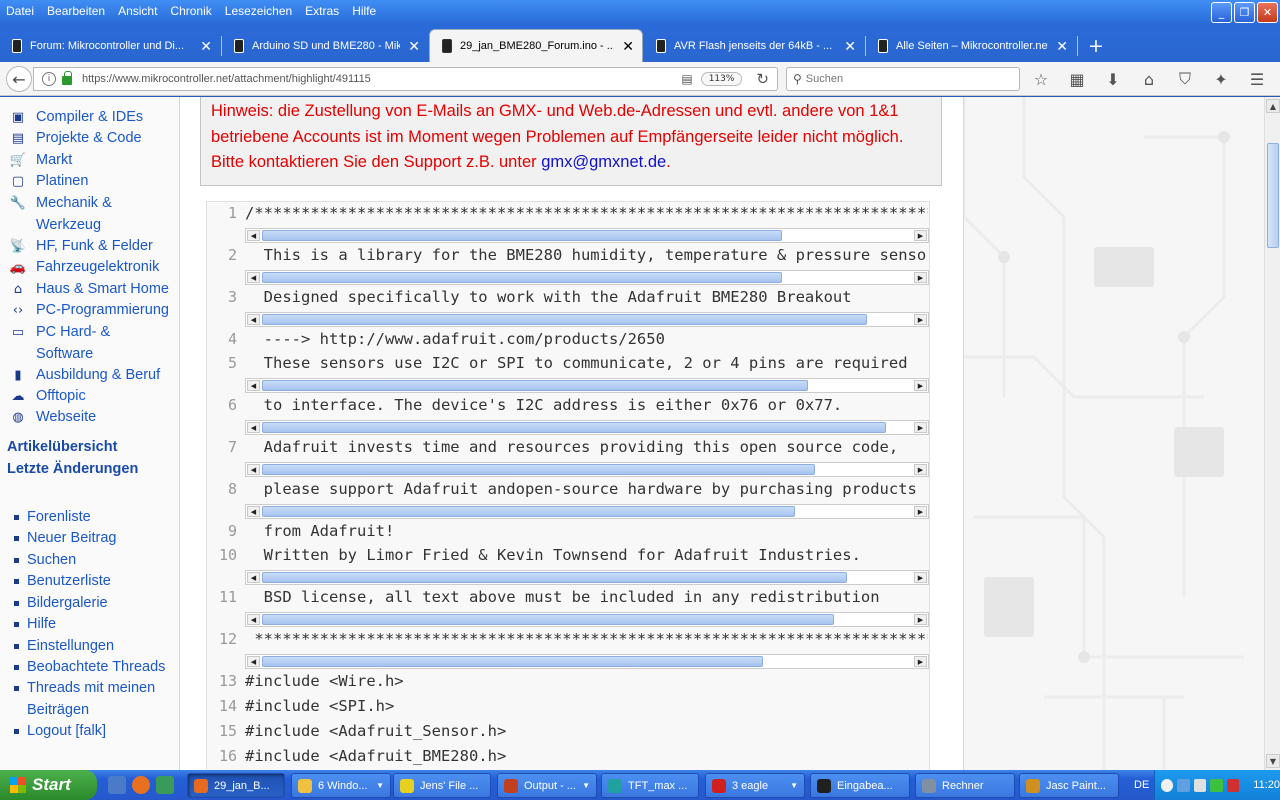  Describe the element at coordinates (35, 625) in the screenshot. I see `forum-link: Hilfe` at that location.